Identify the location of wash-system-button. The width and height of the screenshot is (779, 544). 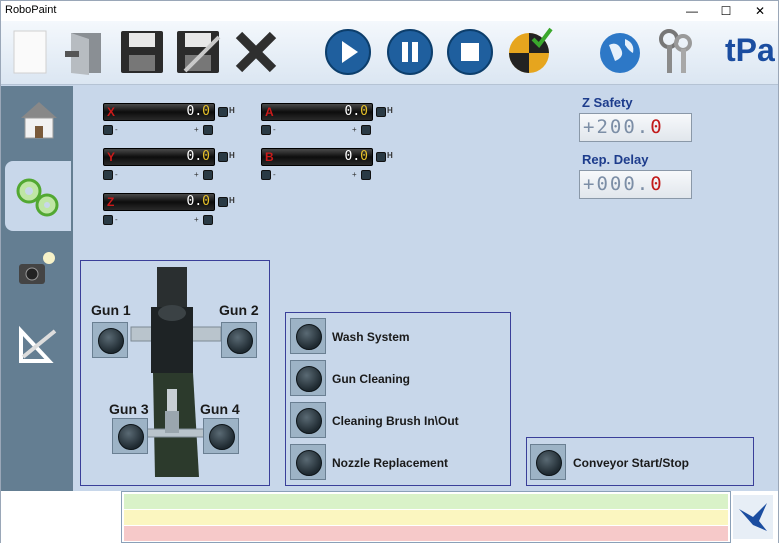
(308, 336).